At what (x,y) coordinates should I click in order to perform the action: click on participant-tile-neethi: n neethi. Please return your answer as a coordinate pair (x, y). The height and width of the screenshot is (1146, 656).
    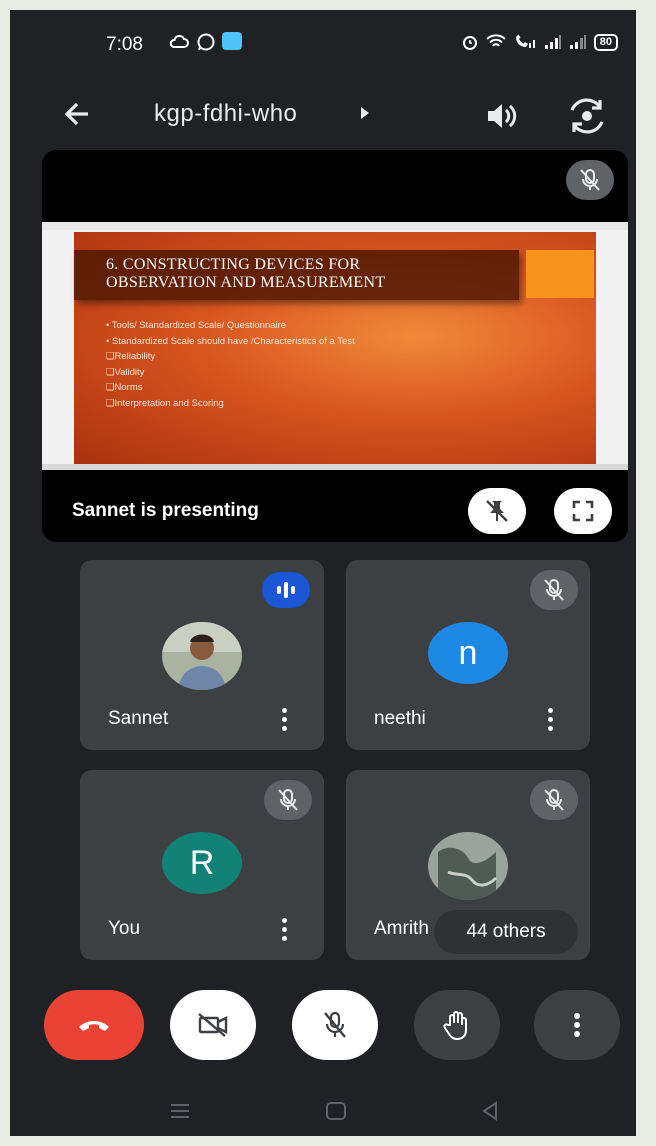
    Looking at the image, I should click on (468, 655).